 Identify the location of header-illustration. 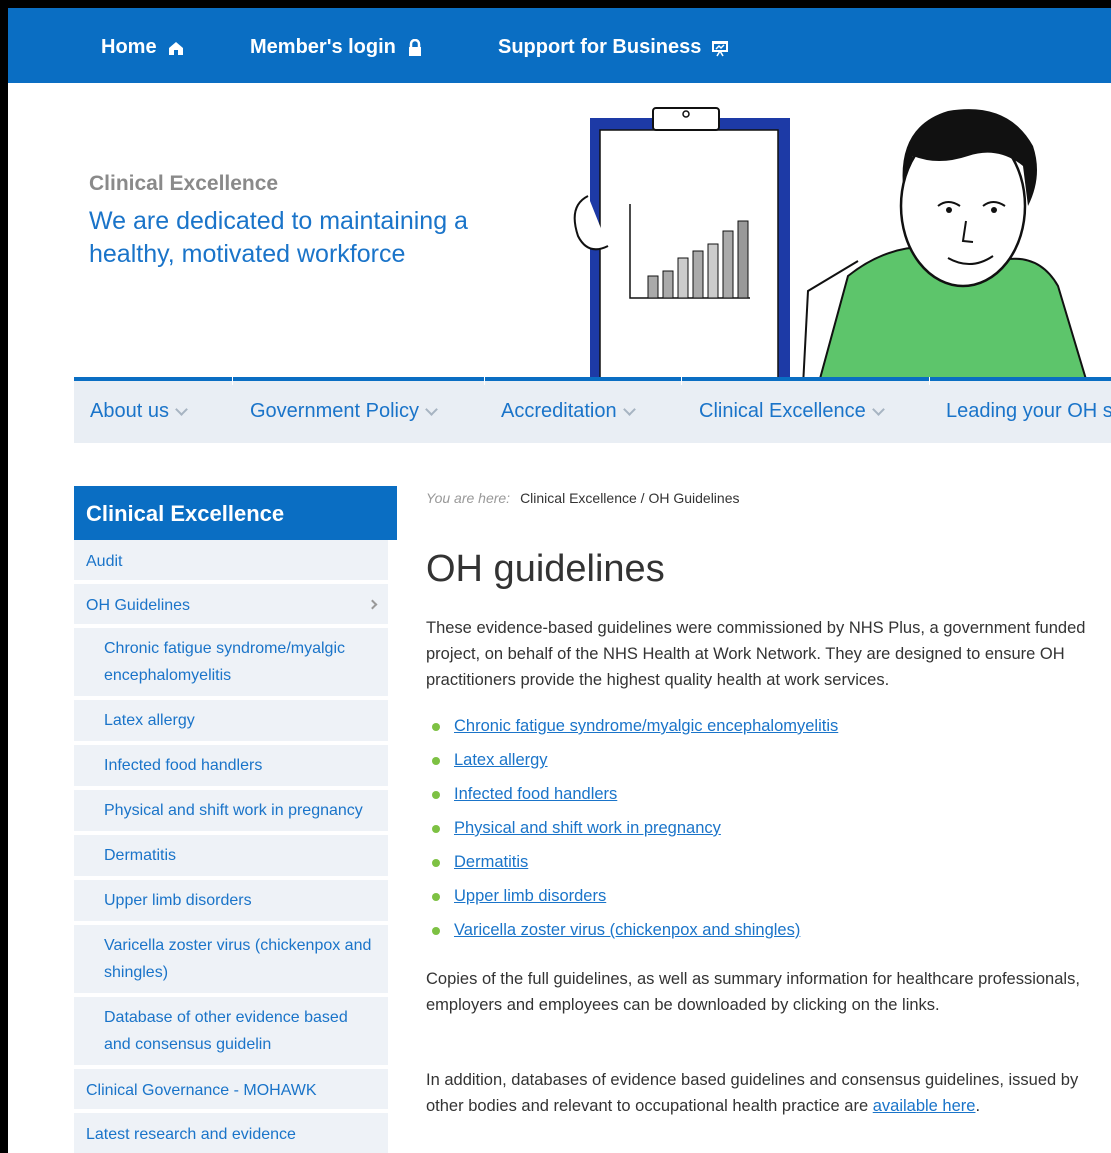
(839, 236).